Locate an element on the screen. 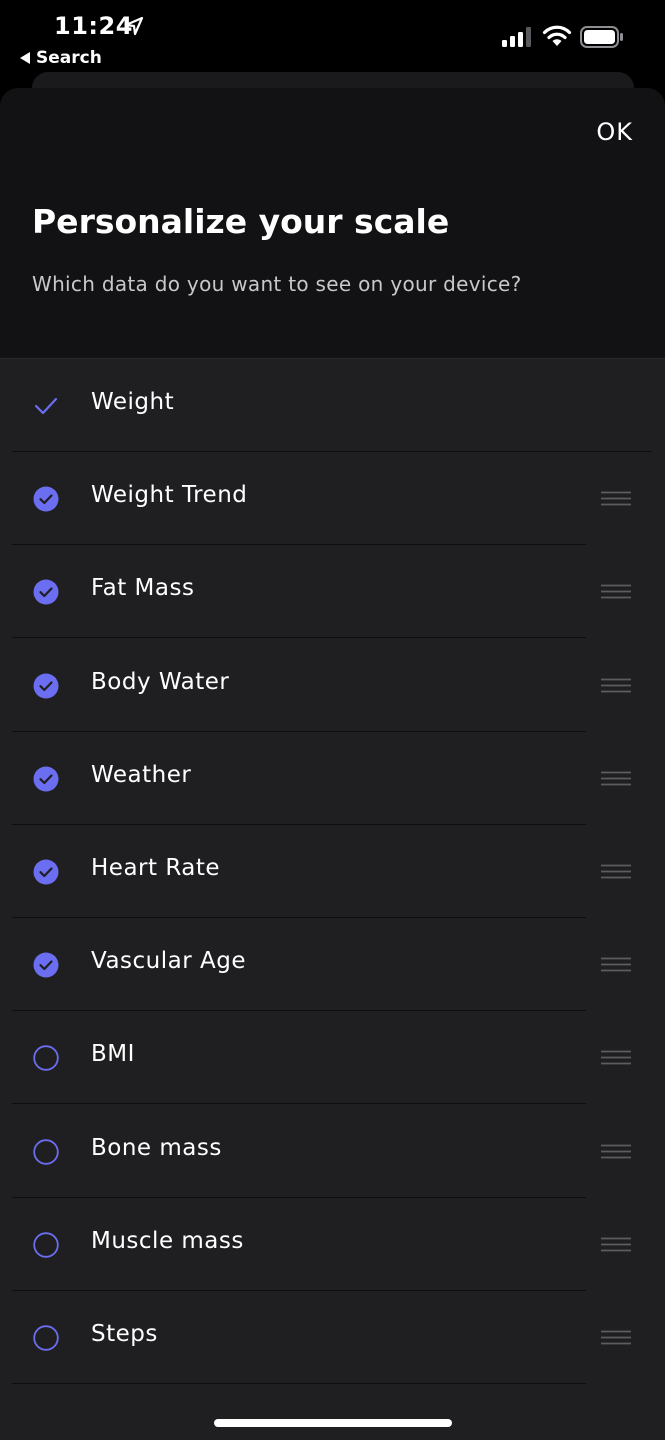 Image resolution: width=665 pixels, height=1440 pixels. list-item-label: Vascular Age is located at coordinates (168, 961).